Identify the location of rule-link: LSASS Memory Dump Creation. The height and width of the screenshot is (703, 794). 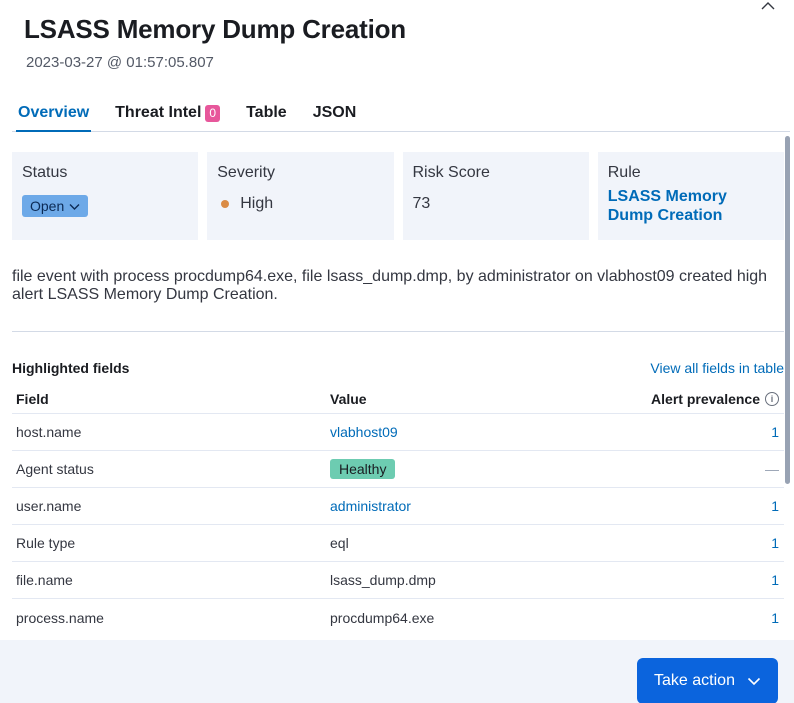
(691, 206).